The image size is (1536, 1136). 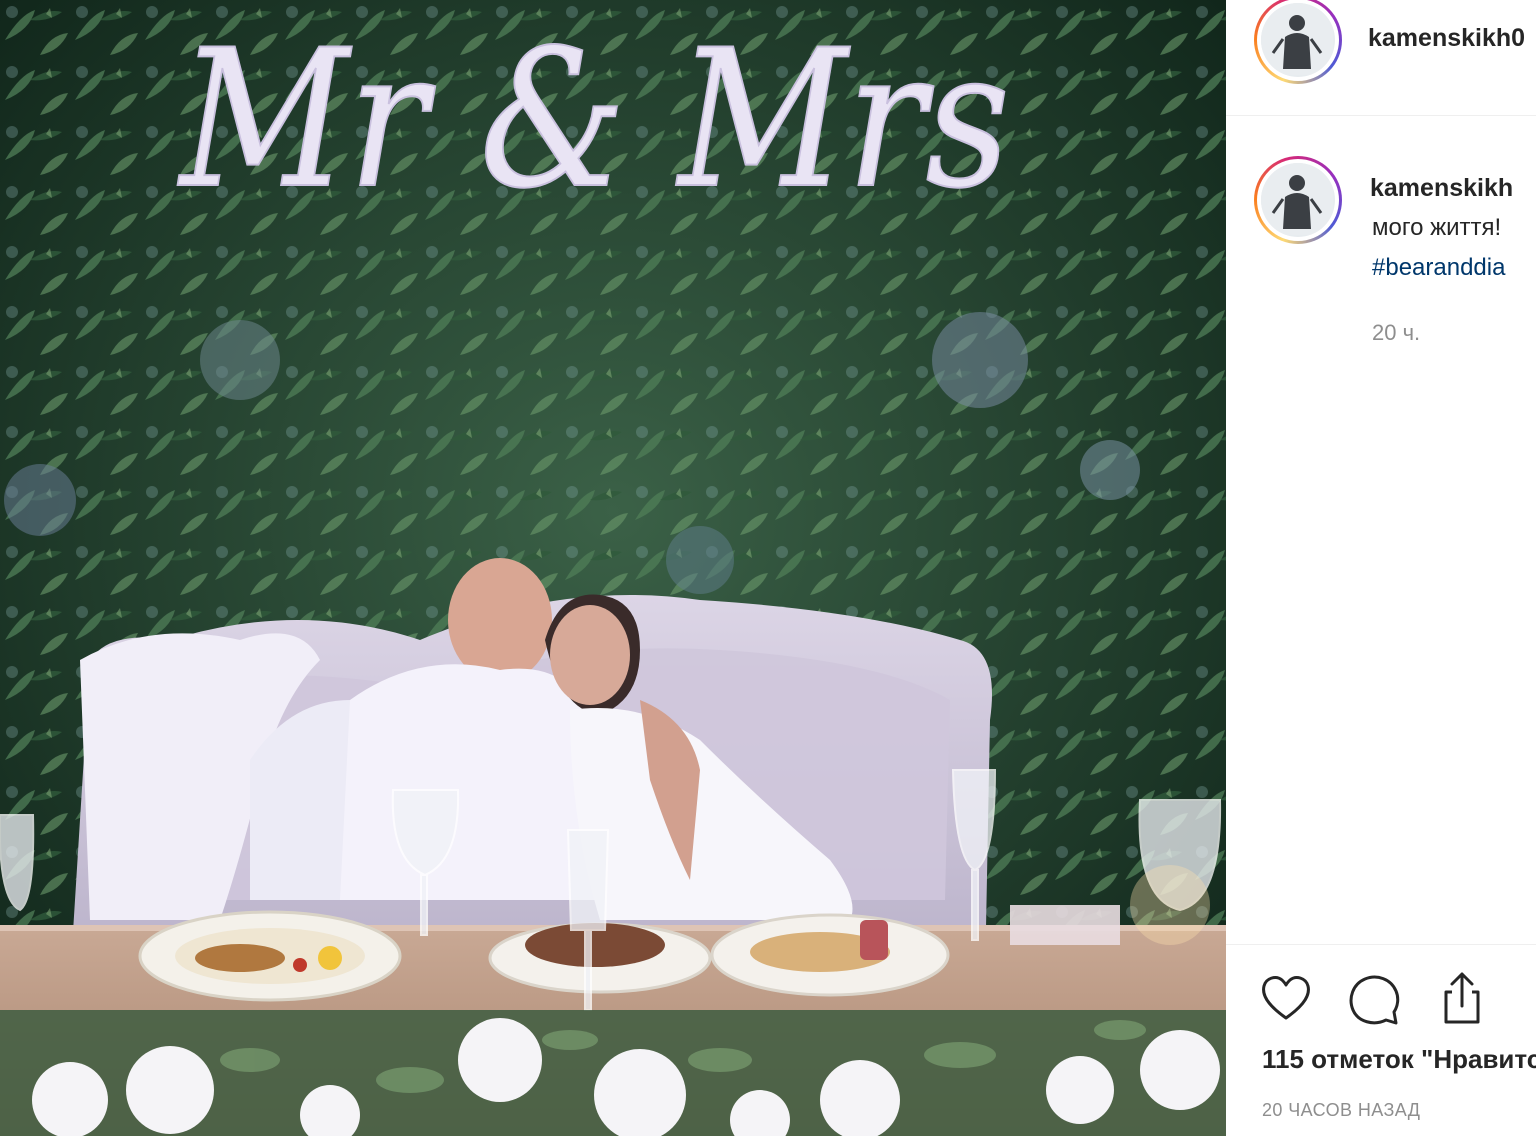 I want to click on comment-icon, so click(x=1374, y=1000).